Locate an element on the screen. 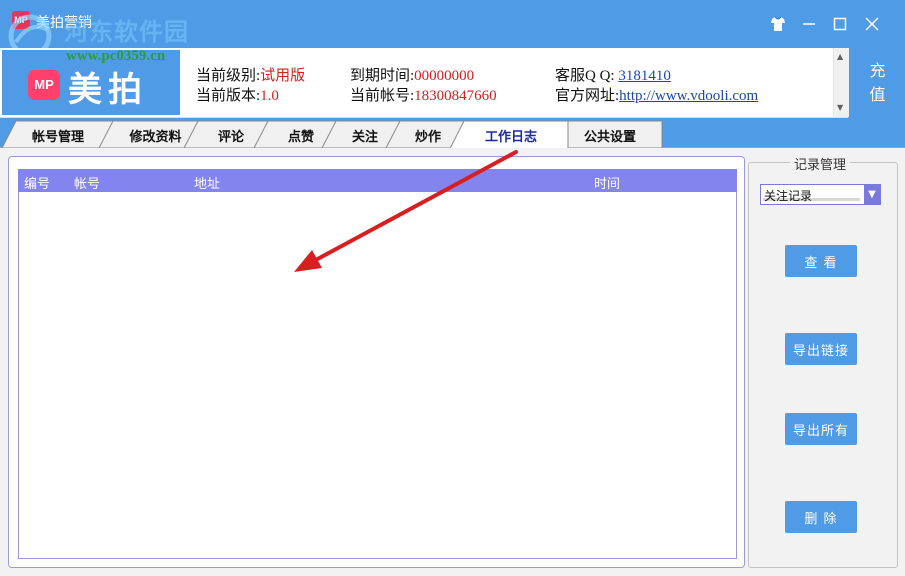 The width and height of the screenshot is (905, 576). skin-button is located at coordinates (778, 24).